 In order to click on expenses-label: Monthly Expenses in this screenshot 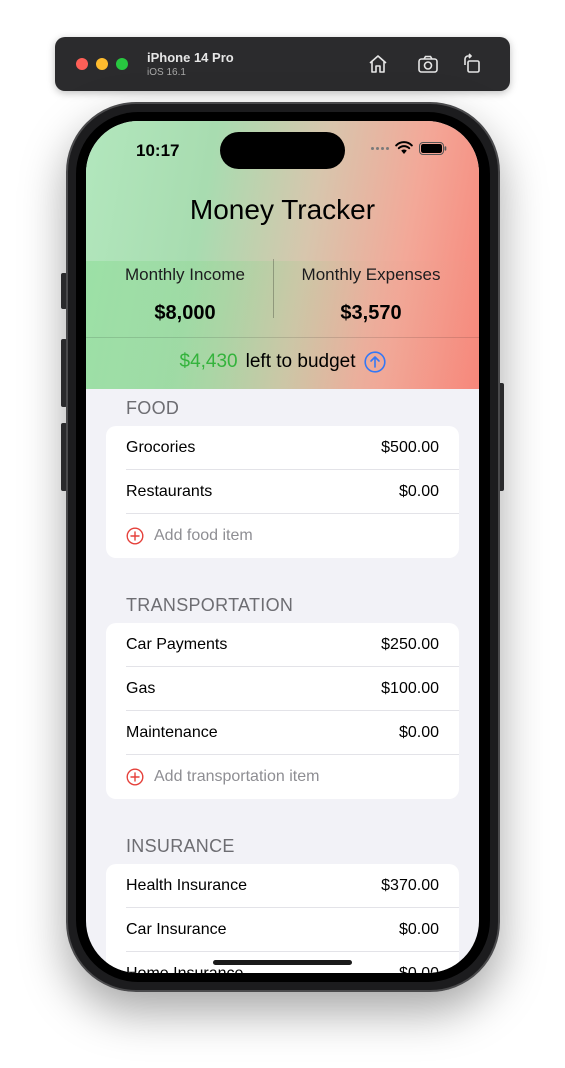, I will do `click(371, 274)`.